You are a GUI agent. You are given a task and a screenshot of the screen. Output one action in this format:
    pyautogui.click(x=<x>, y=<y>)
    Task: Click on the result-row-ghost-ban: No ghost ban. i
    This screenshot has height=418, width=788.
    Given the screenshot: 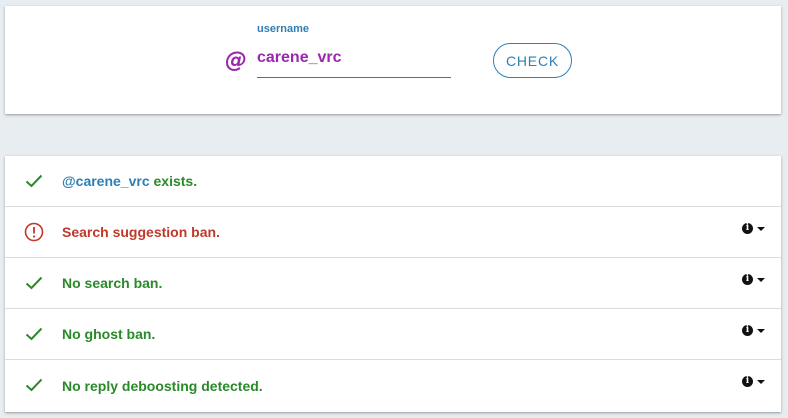 What is the action you would take?
    pyautogui.click(x=393, y=334)
    